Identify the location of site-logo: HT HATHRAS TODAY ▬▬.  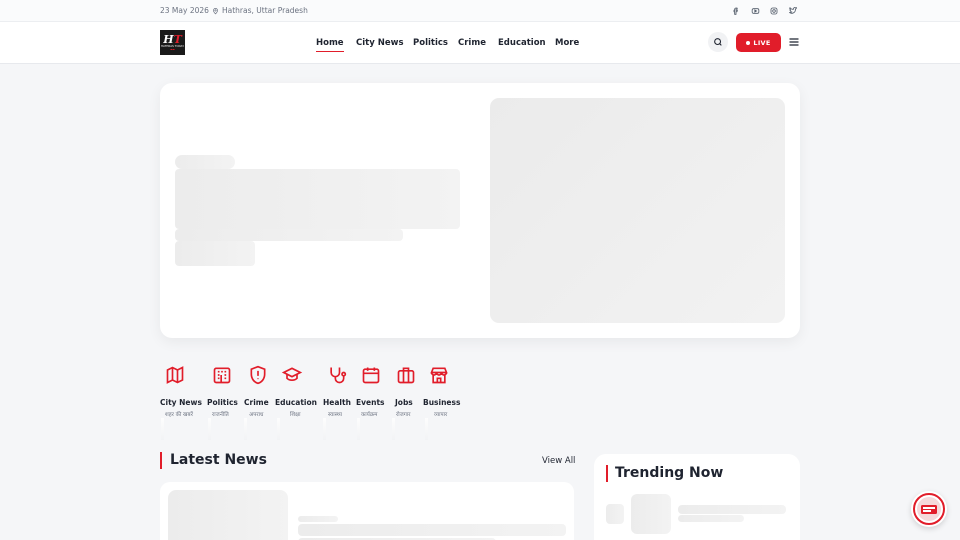
(172, 42).